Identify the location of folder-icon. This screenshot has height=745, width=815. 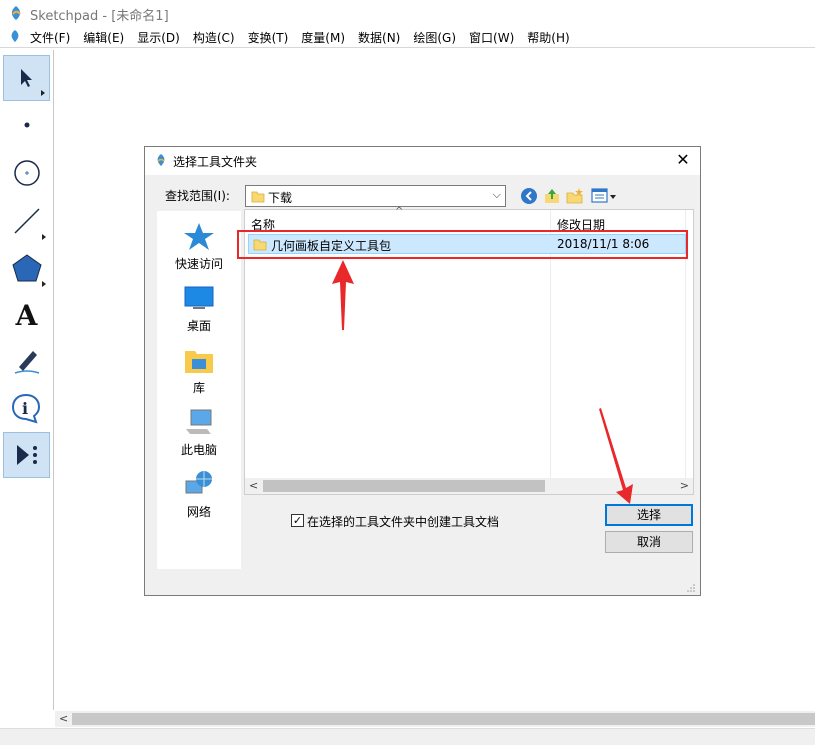
(258, 197).